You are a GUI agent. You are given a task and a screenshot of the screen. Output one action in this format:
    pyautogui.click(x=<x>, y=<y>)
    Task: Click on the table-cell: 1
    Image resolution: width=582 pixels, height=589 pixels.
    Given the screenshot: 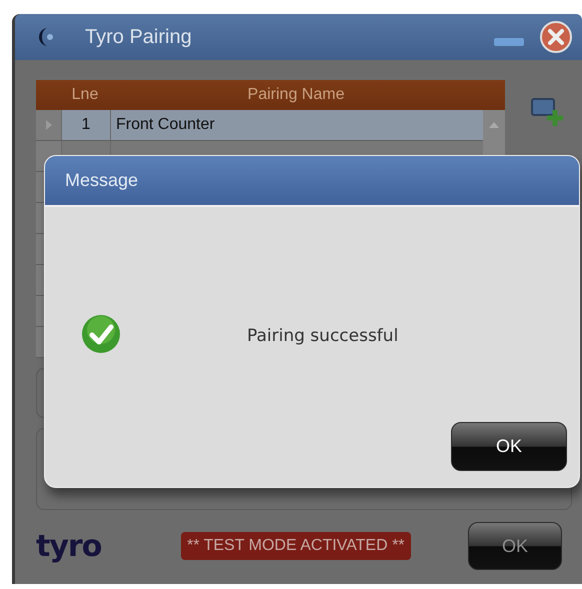 What is the action you would take?
    pyautogui.click(x=86, y=125)
    